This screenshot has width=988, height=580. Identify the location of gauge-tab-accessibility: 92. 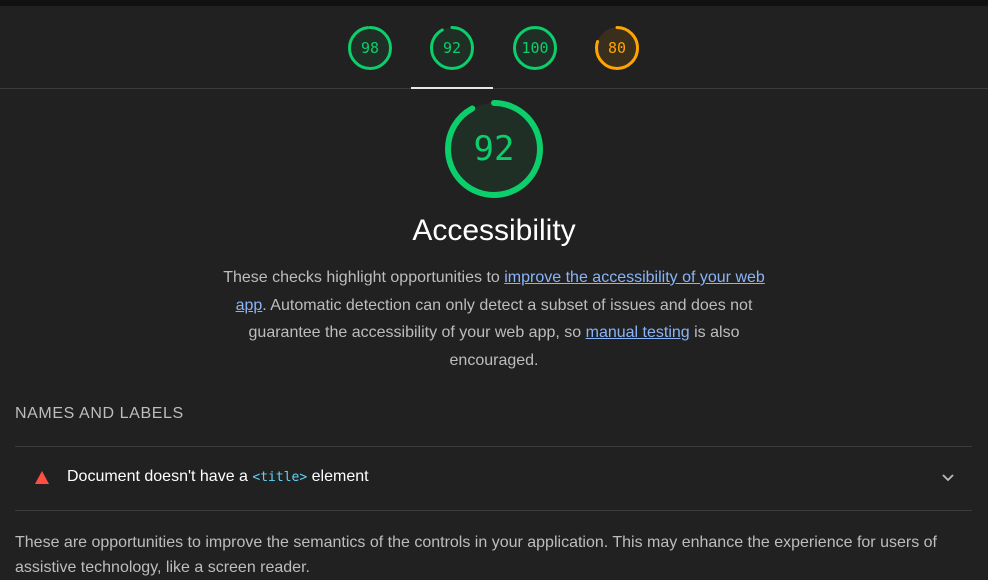
(452, 47).